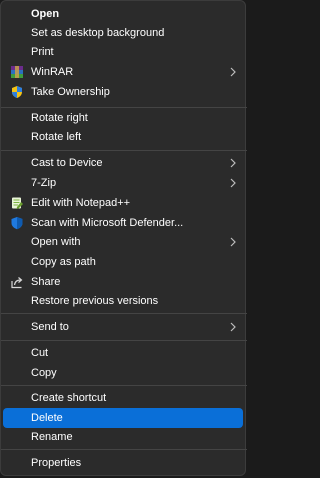 Image resolution: width=320 pixels, height=478 pixels. Describe the element at coordinates (17, 283) in the screenshot. I see `share-icon` at that location.